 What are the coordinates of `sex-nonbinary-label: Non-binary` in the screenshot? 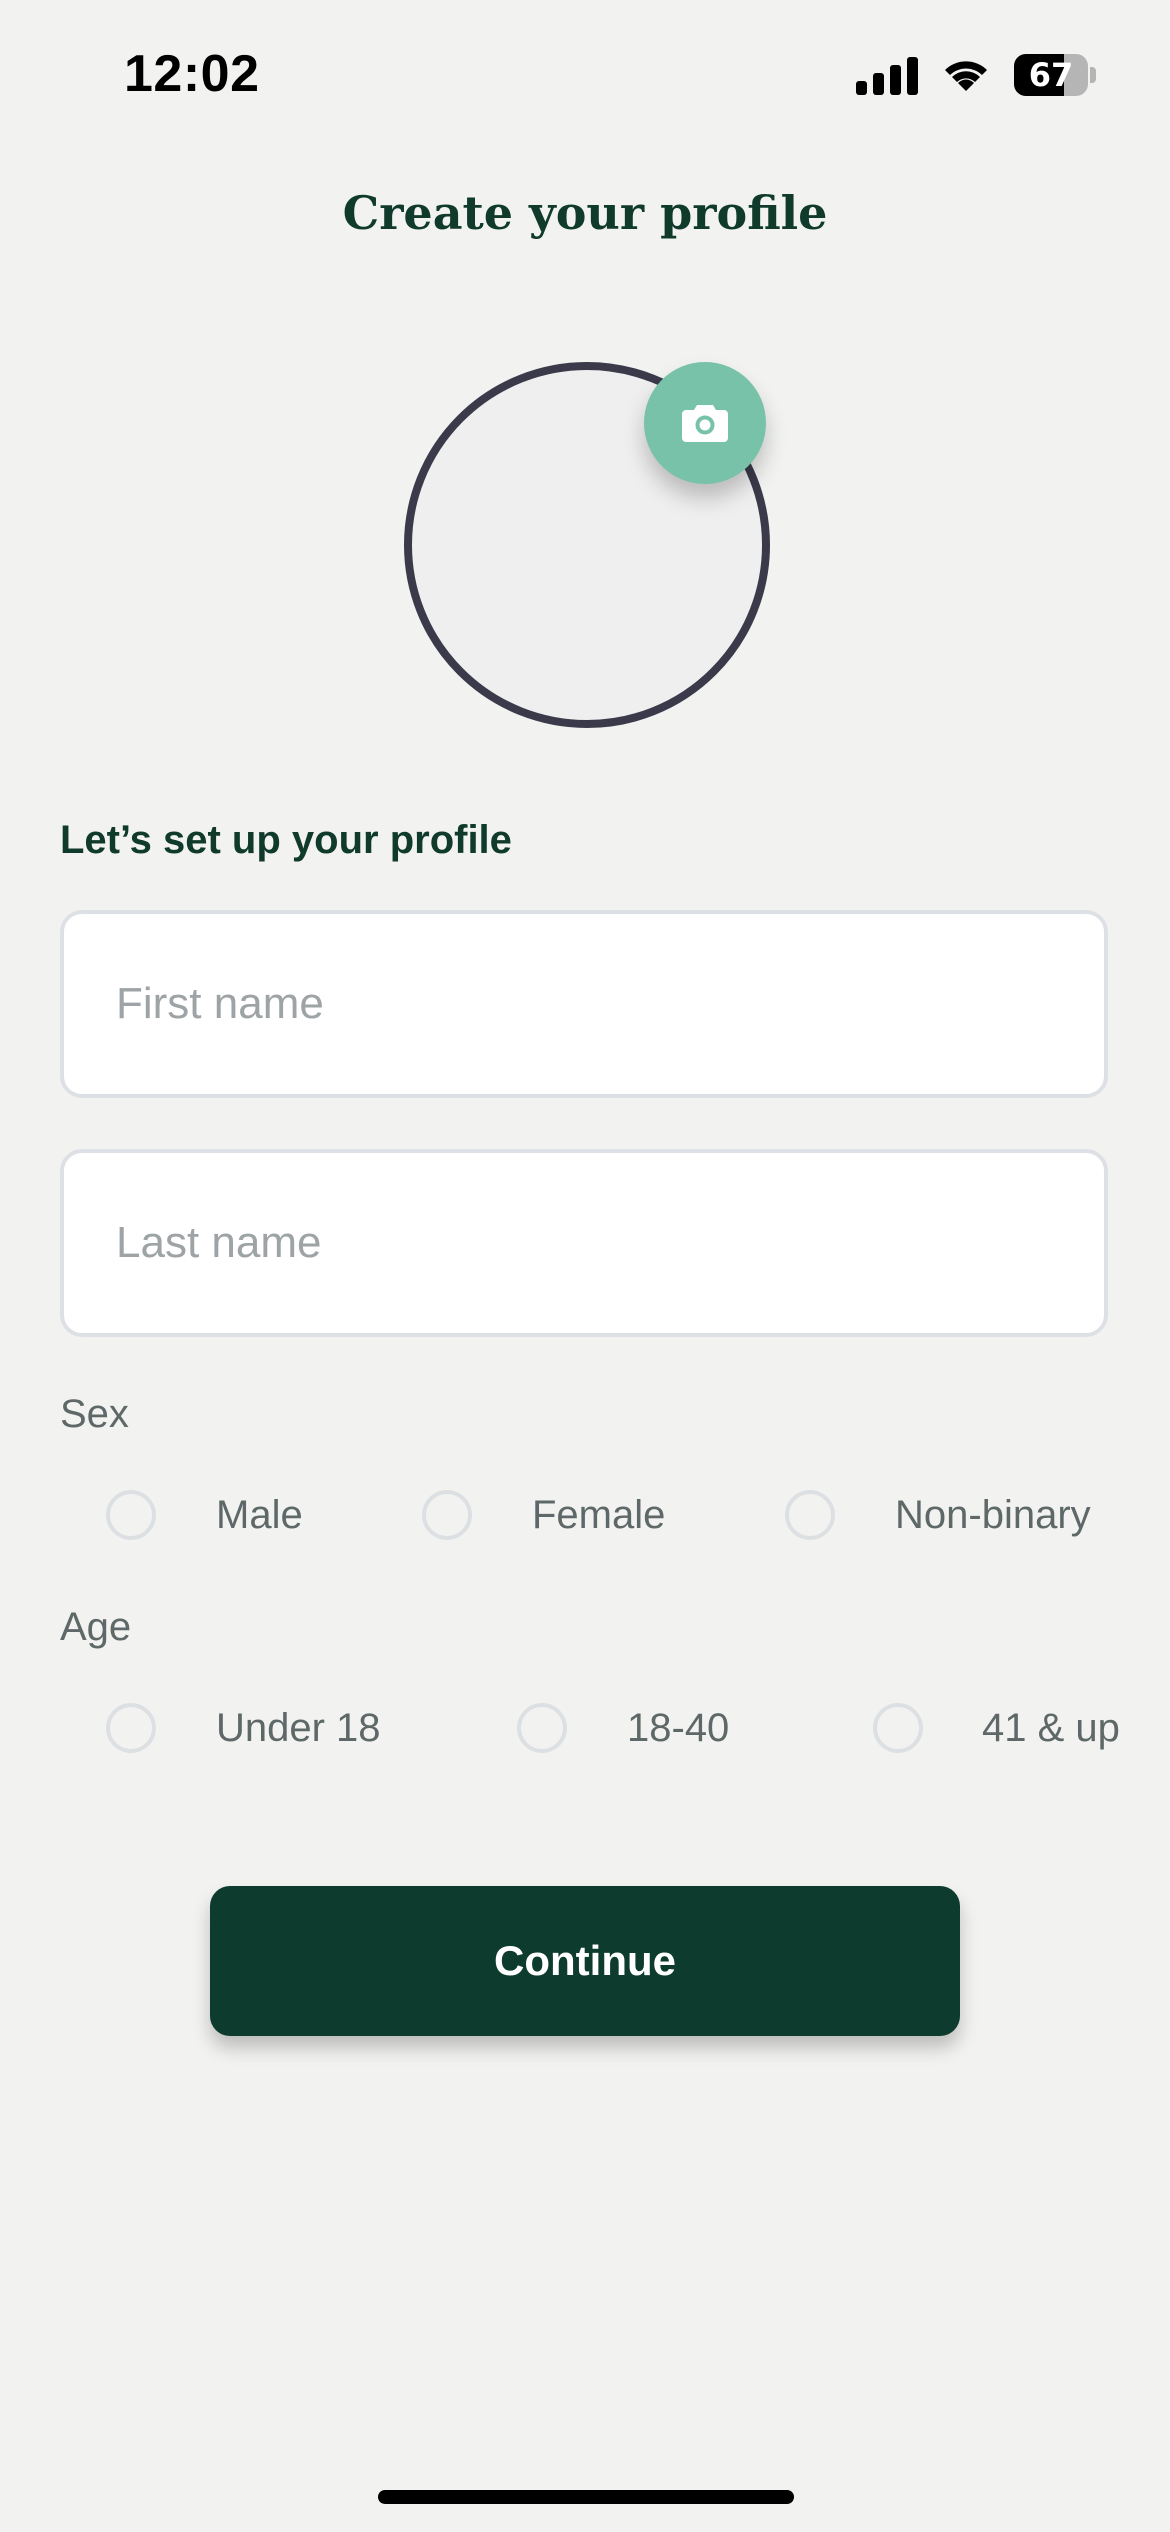 It's located at (993, 1515).